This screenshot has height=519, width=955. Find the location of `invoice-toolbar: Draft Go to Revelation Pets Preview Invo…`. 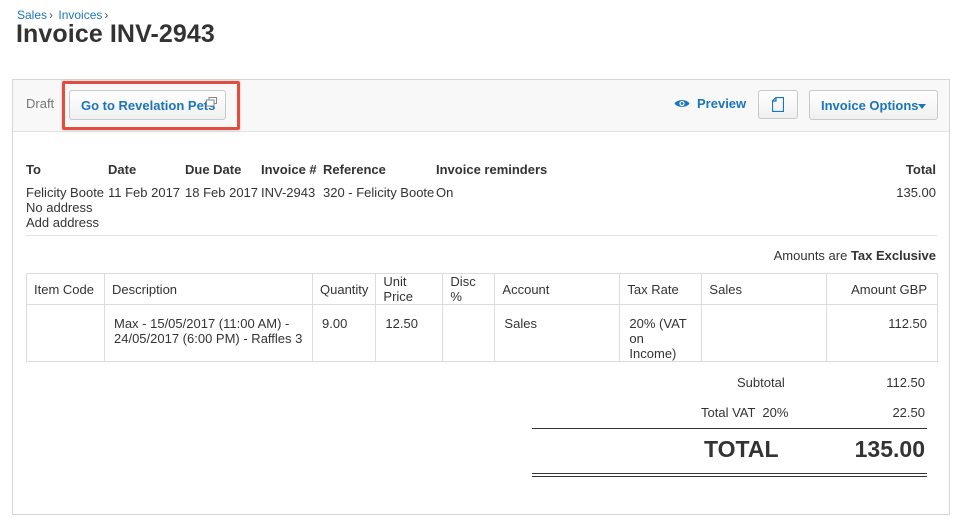

invoice-toolbar: Draft Go to Revelation Pets Preview Invo… is located at coordinates (481, 106).